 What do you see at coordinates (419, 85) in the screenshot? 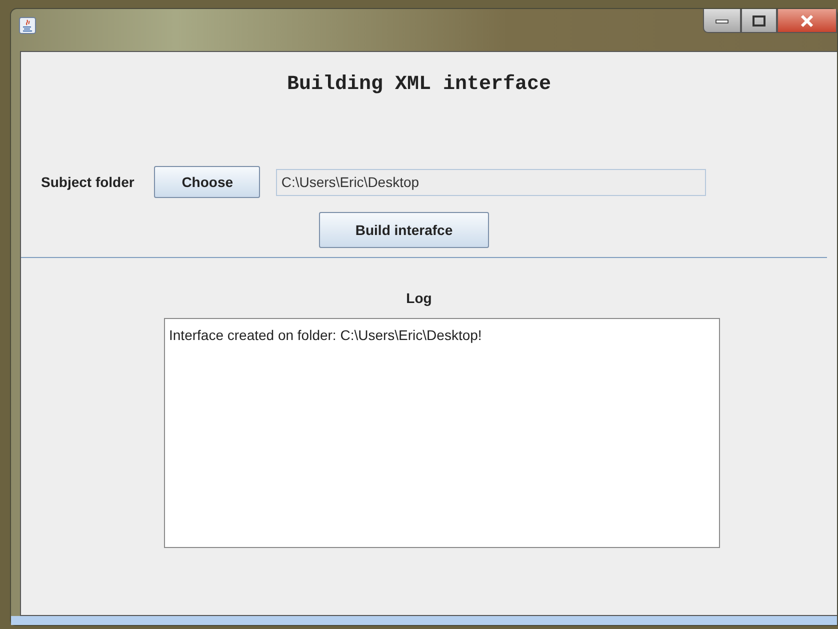
I see `heading: Building XML interface` at bounding box center [419, 85].